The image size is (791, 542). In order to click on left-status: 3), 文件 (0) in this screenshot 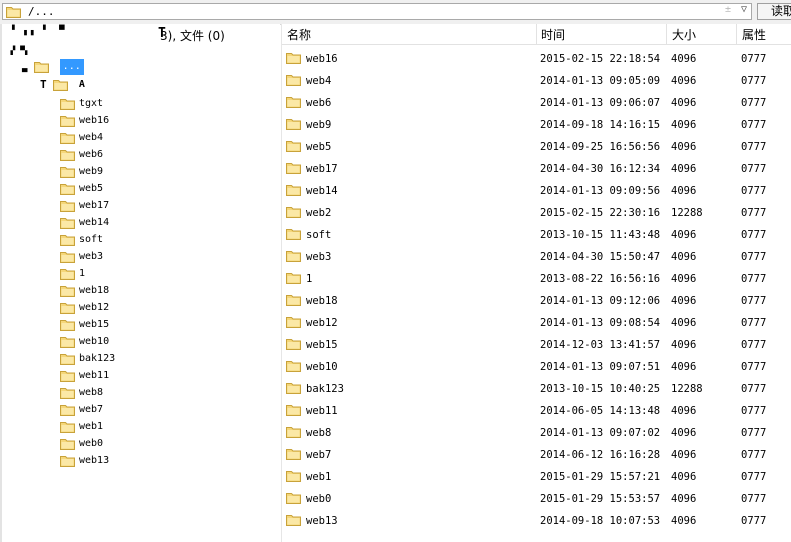, I will do `click(192, 36)`.